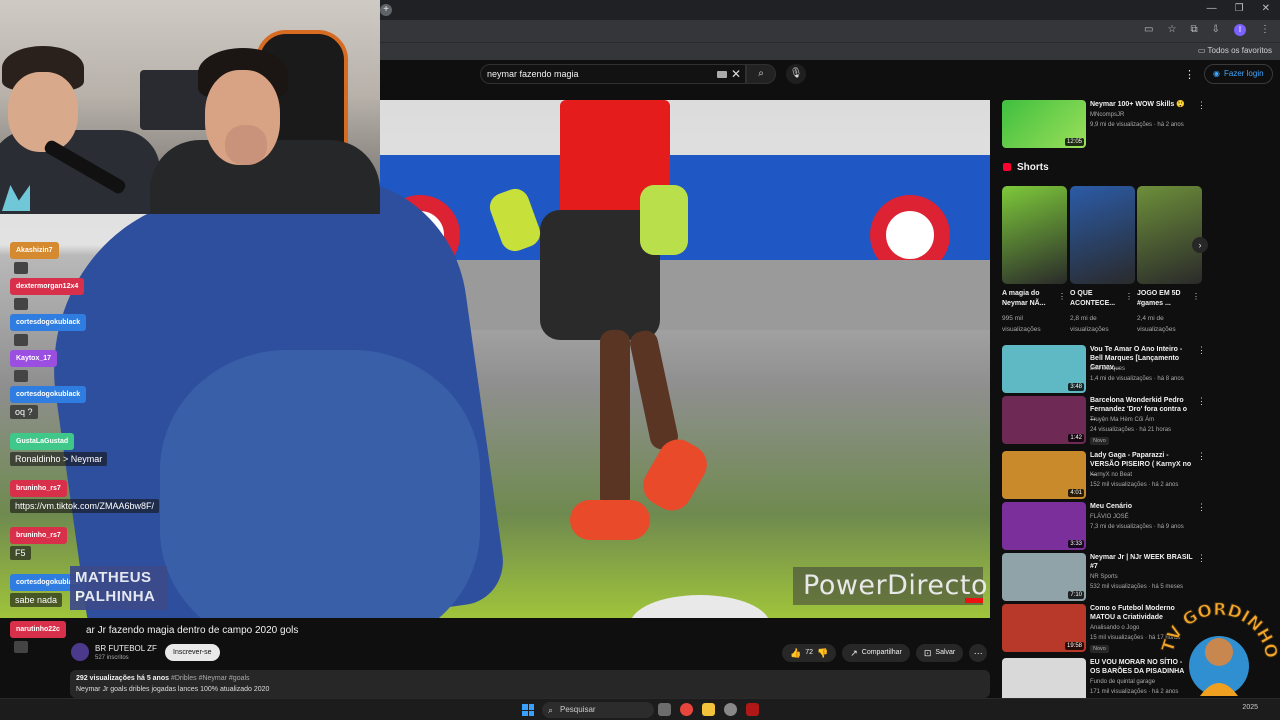 The image size is (1280, 720). What do you see at coordinates (47, 286) in the screenshot?
I see `chat-username: dextermorgan12x4` at bounding box center [47, 286].